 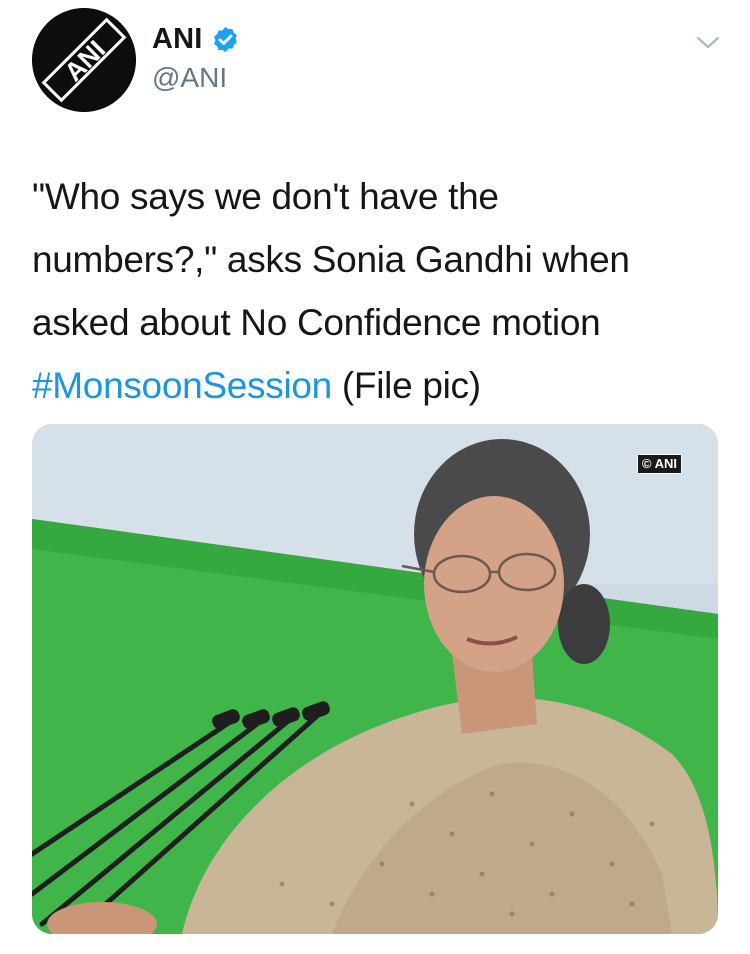 I want to click on display-name-row: ANI, so click(x=196, y=39).